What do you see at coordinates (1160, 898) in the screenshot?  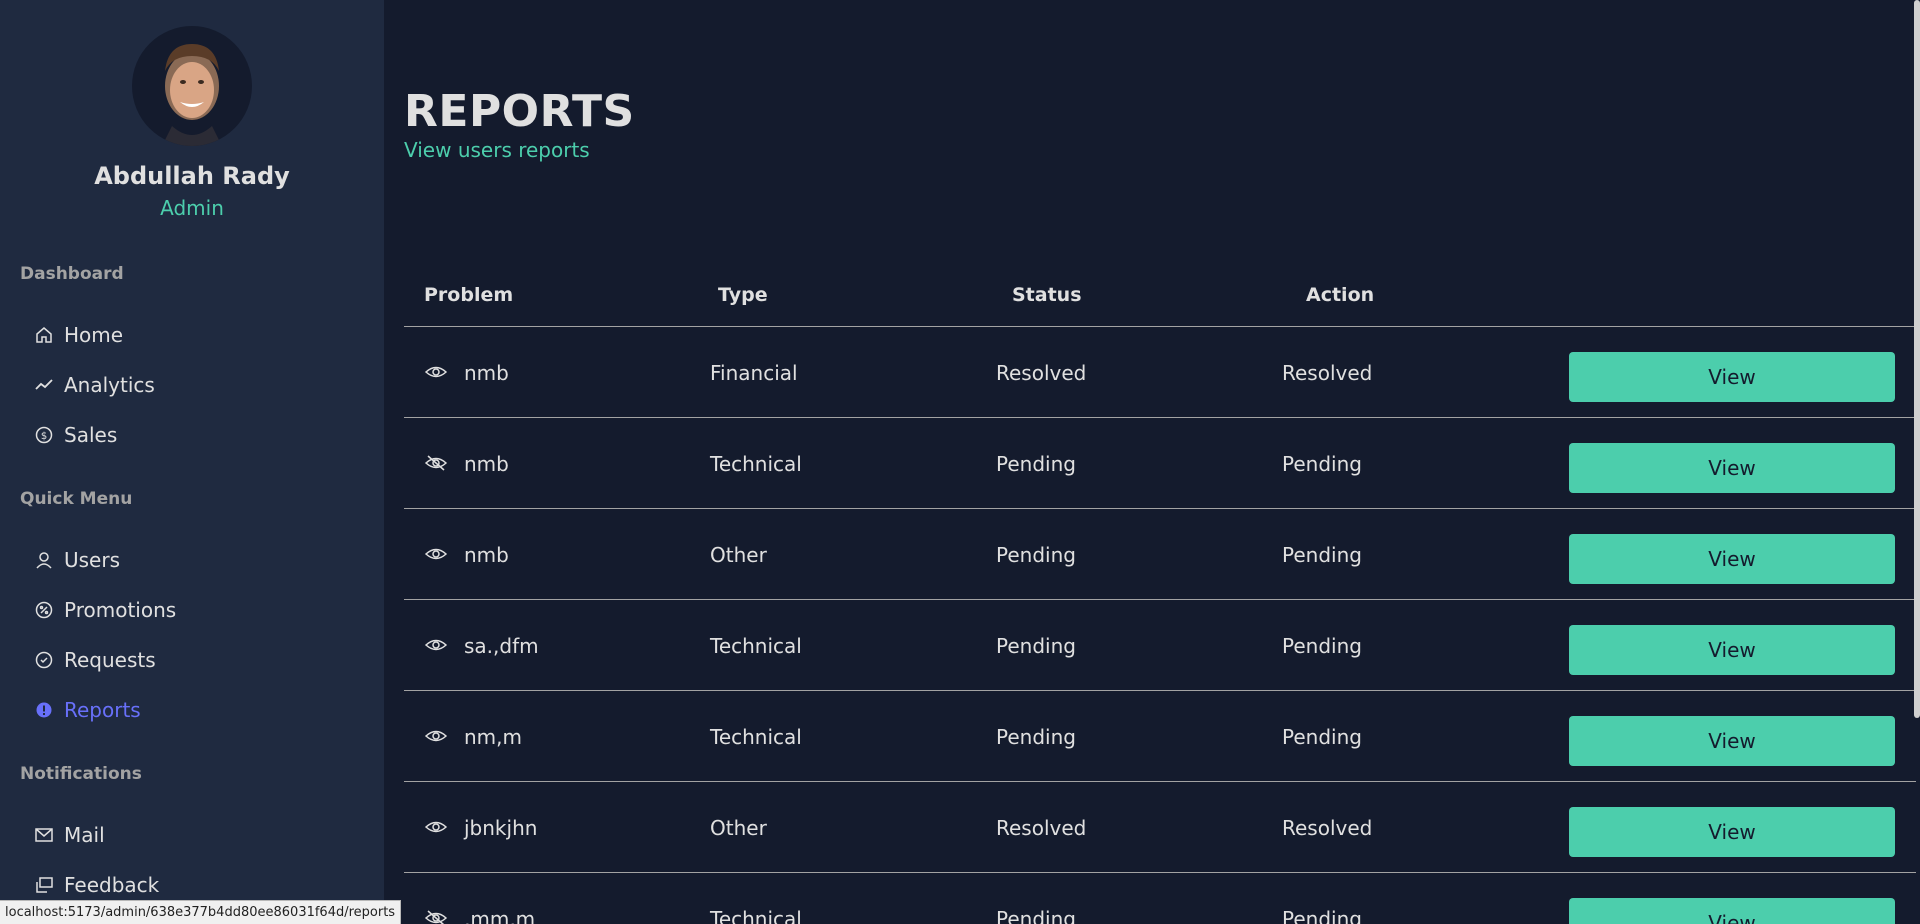 I see `table-row: ,mm,m Technical Pending Pending View` at bounding box center [1160, 898].